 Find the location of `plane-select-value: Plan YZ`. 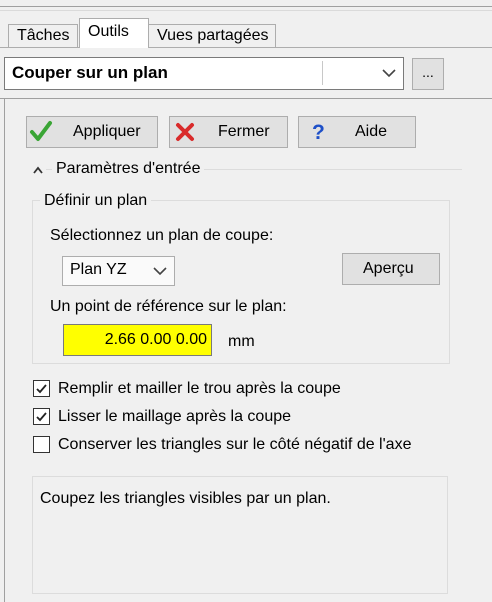

plane-select-value: Plan YZ is located at coordinates (98, 269).